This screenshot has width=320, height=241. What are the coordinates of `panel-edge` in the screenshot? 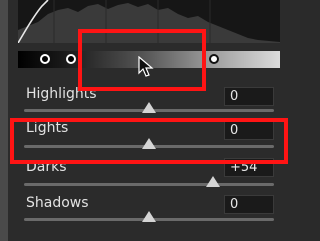 It's located at (4, 120).